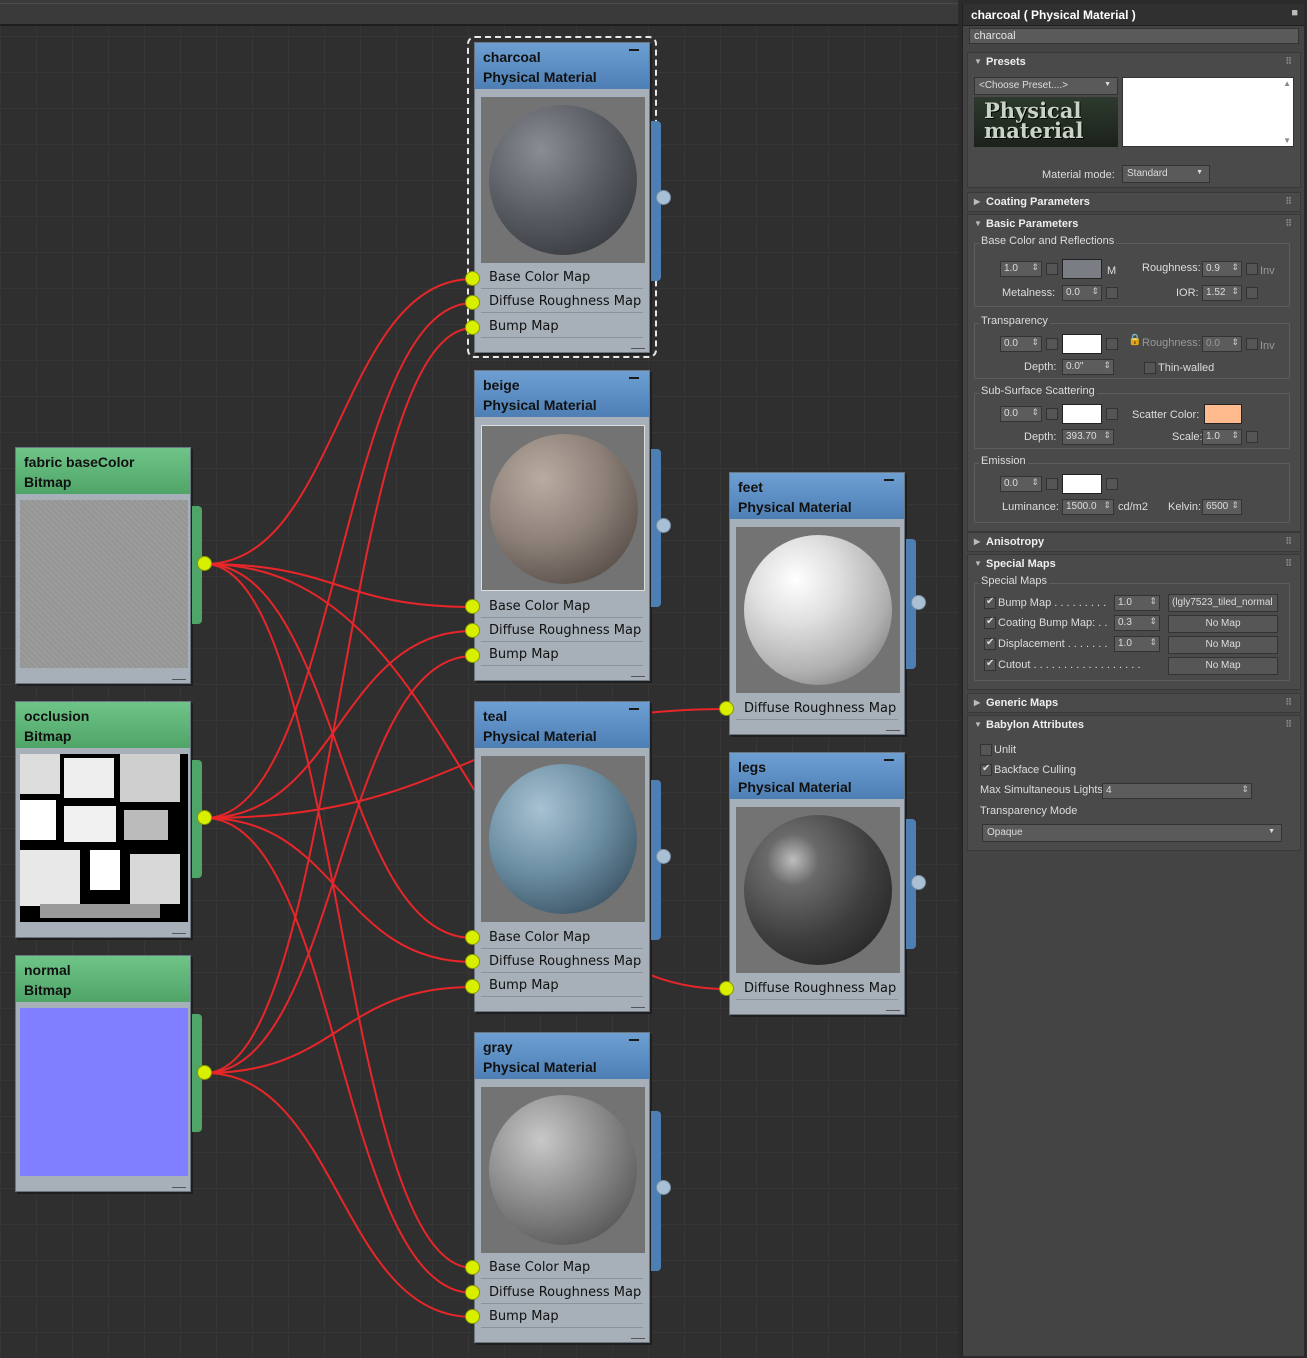 The image size is (1307, 1358). What do you see at coordinates (1046, 86) in the screenshot?
I see `choose-preset-dropdown: <Choose Preset....>` at bounding box center [1046, 86].